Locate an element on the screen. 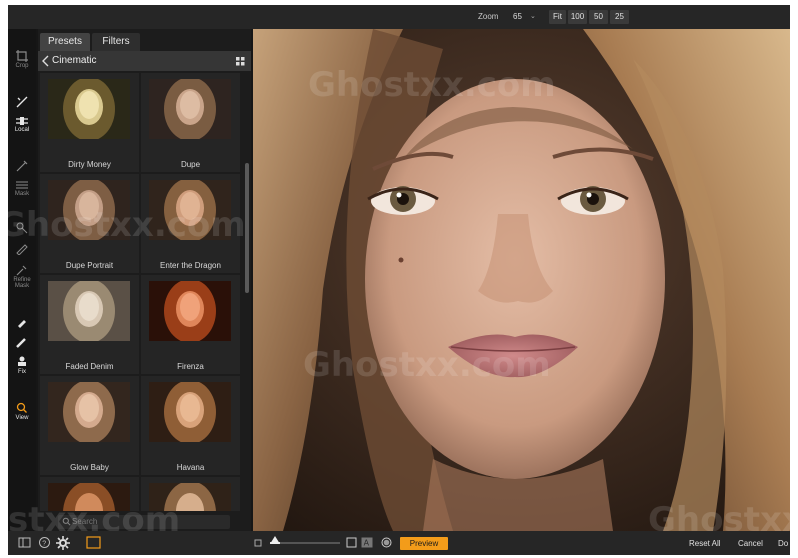 The width and height of the screenshot is (798, 558). preset-tile: Faded Denim is located at coordinates (89, 324).